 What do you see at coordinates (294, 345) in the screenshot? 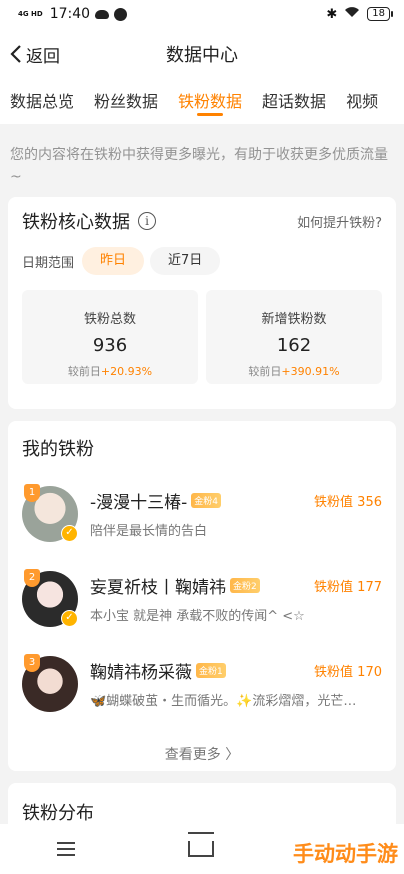
I see `stat-value: 162` at bounding box center [294, 345].